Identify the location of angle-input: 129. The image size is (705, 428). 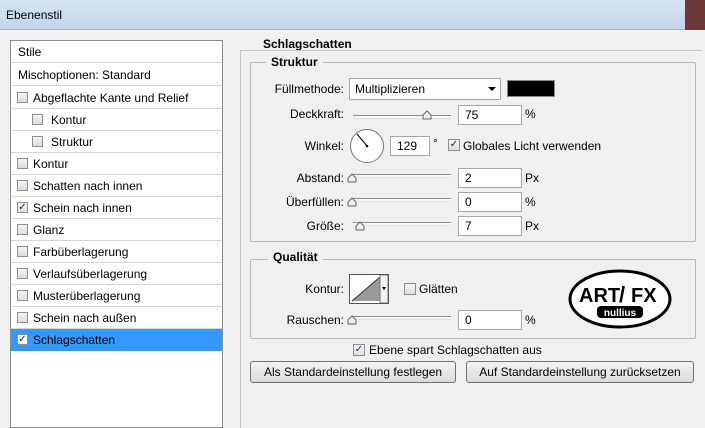
(410, 146).